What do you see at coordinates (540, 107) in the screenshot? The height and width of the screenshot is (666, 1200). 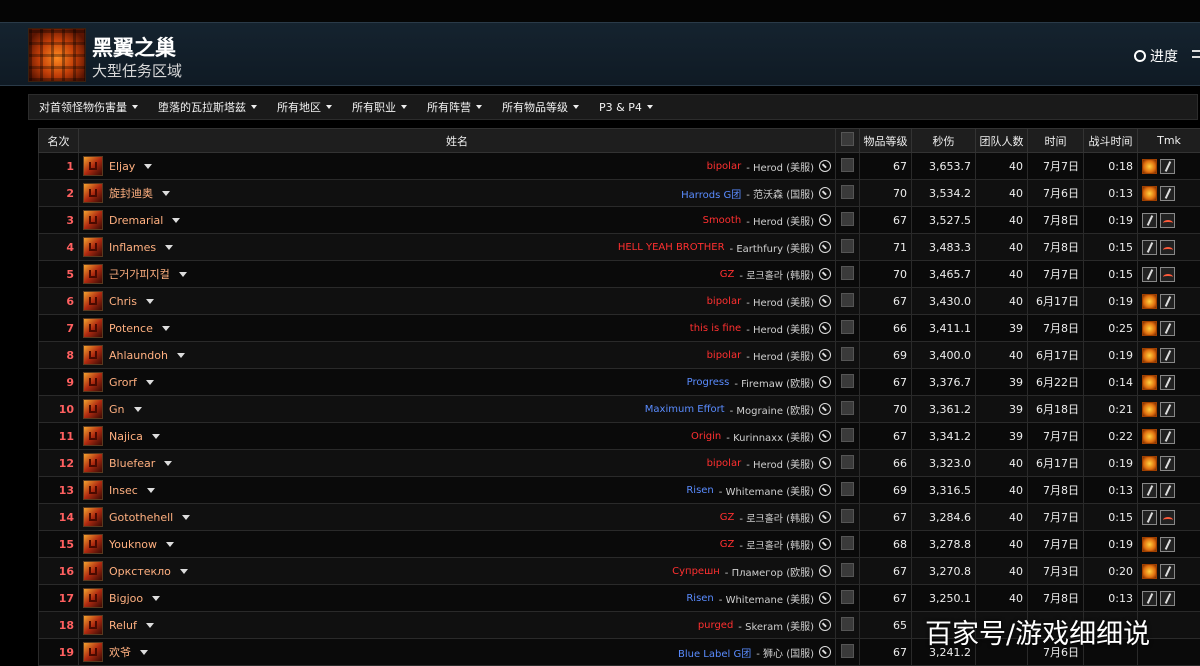 I see `filter-item-level: 所有物品等级` at bounding box center [540, 107].